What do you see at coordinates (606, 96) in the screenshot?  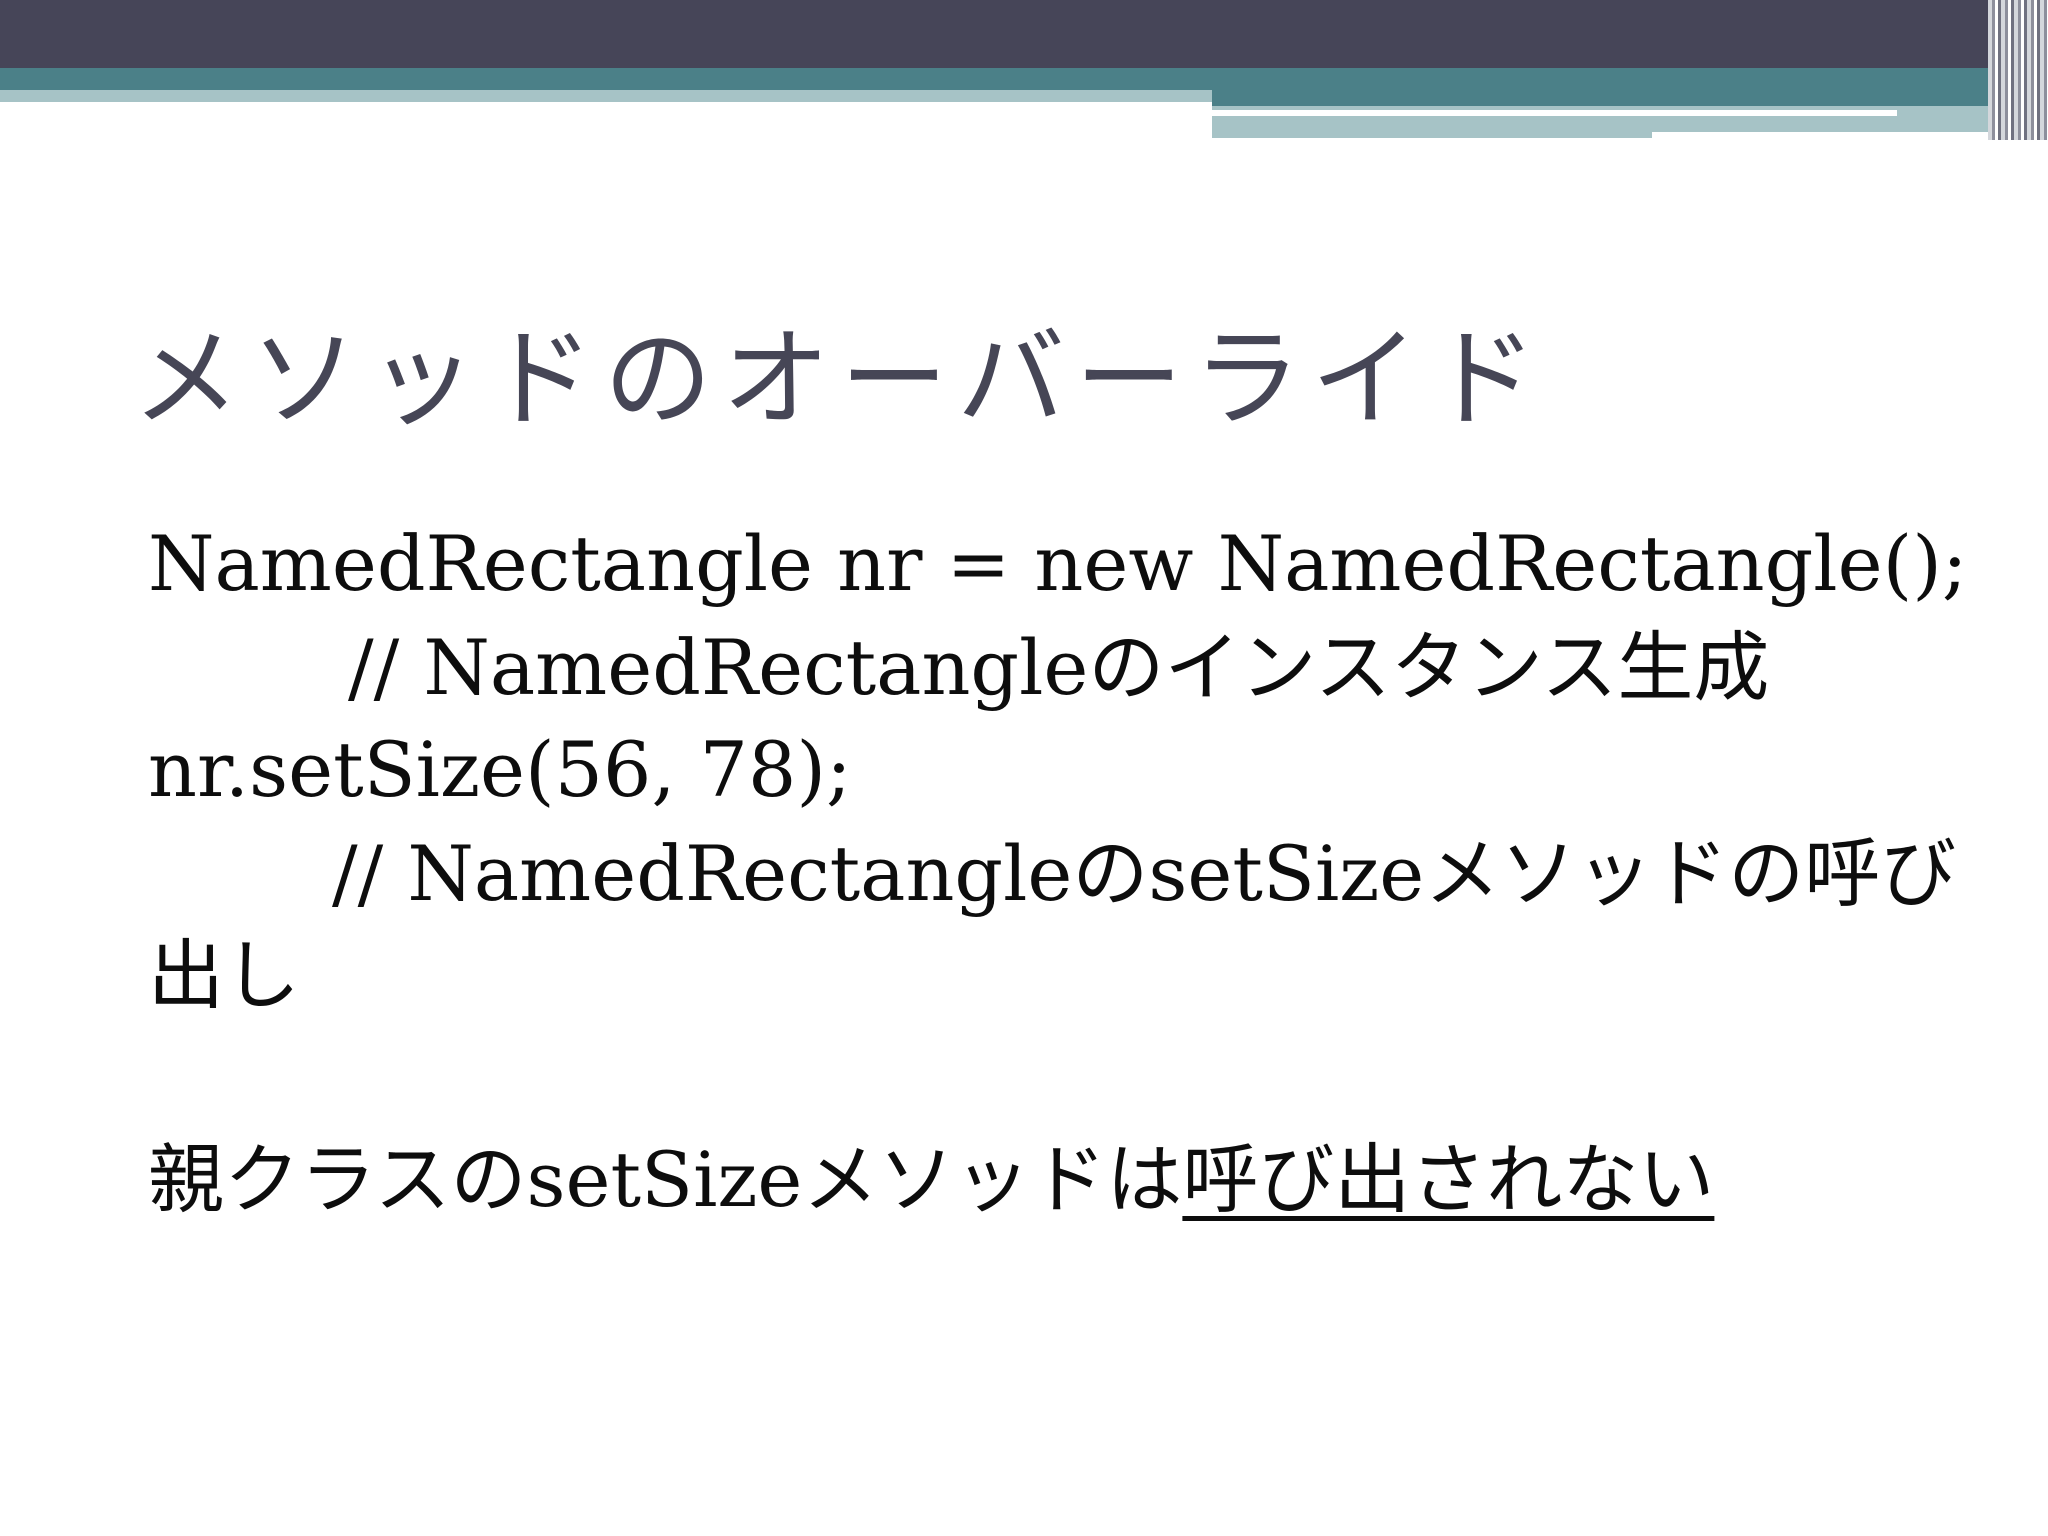 I see `header-band-light-left` at bounding box center [606, 96].